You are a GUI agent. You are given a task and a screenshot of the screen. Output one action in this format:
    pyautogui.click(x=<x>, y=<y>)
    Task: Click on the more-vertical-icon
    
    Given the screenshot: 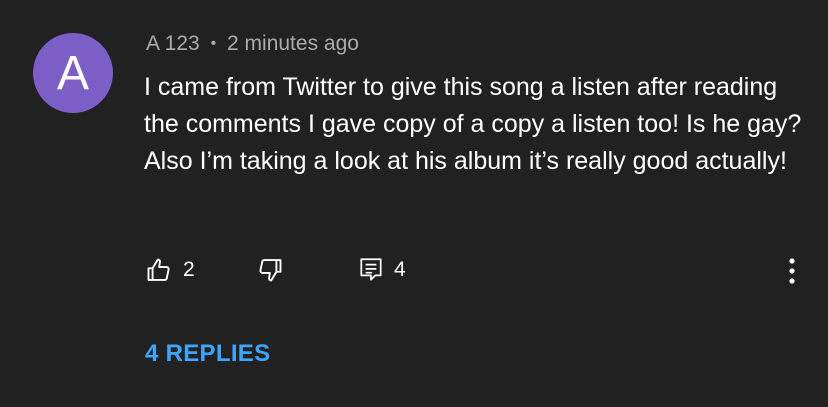 What is the action you would take?
    pyautogui.click(x=792, y=271)
    